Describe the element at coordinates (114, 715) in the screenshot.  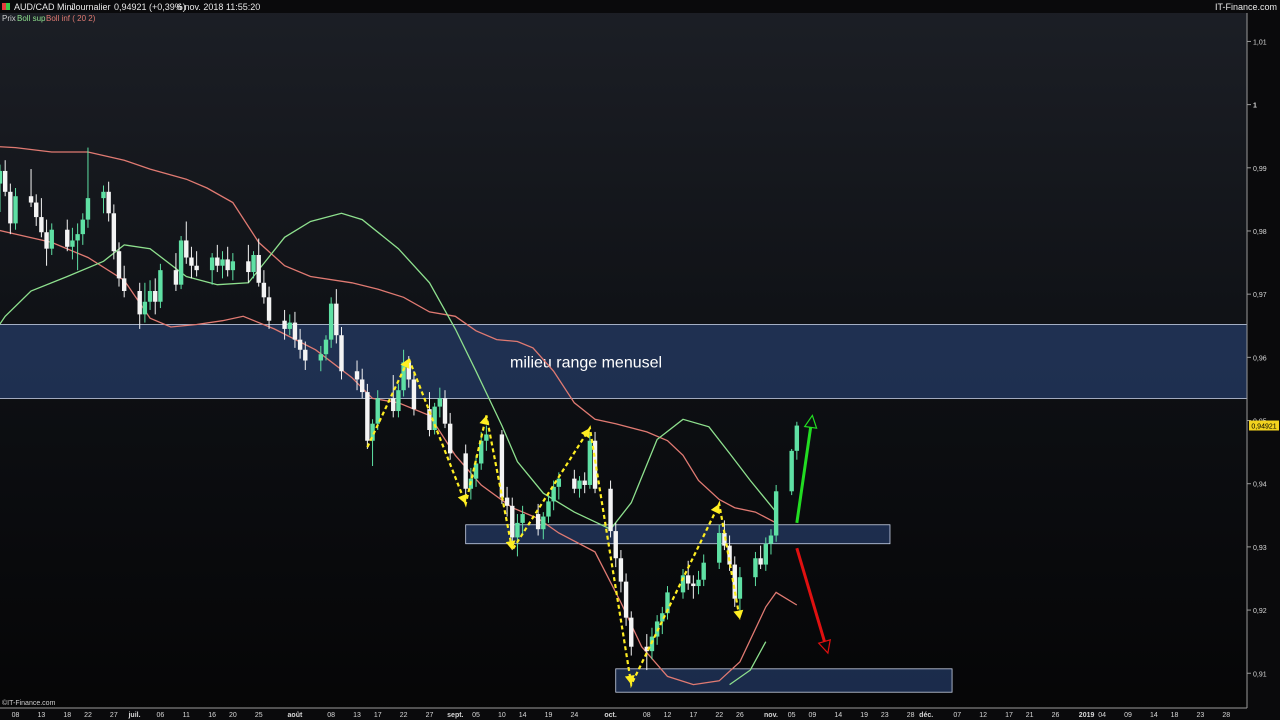
I see `x-tick-label: 27` at that location.